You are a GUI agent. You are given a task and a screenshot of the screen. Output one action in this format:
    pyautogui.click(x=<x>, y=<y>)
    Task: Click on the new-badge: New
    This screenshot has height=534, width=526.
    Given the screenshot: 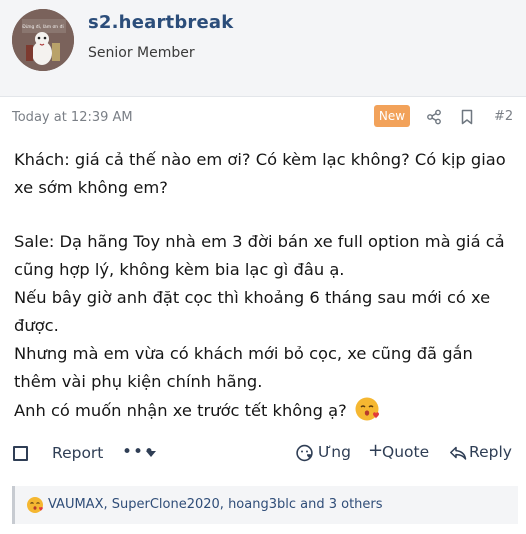 What is the action you would take?
    pyautogui.click(x=392, y=116)
    